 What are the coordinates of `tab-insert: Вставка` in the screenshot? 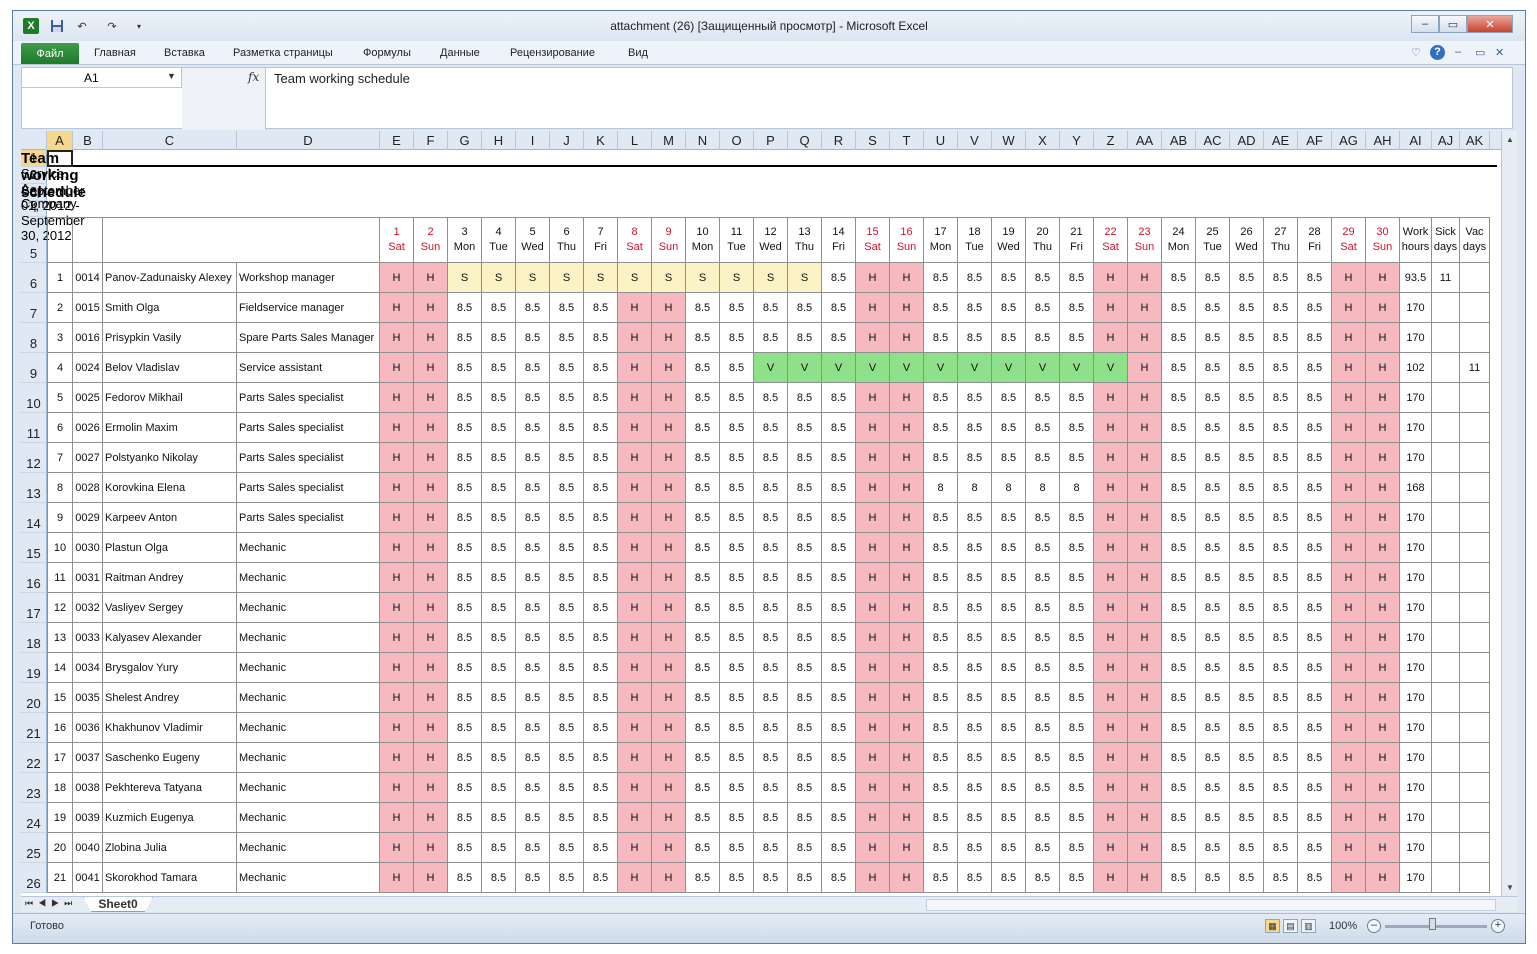 It's located at (184, 53).